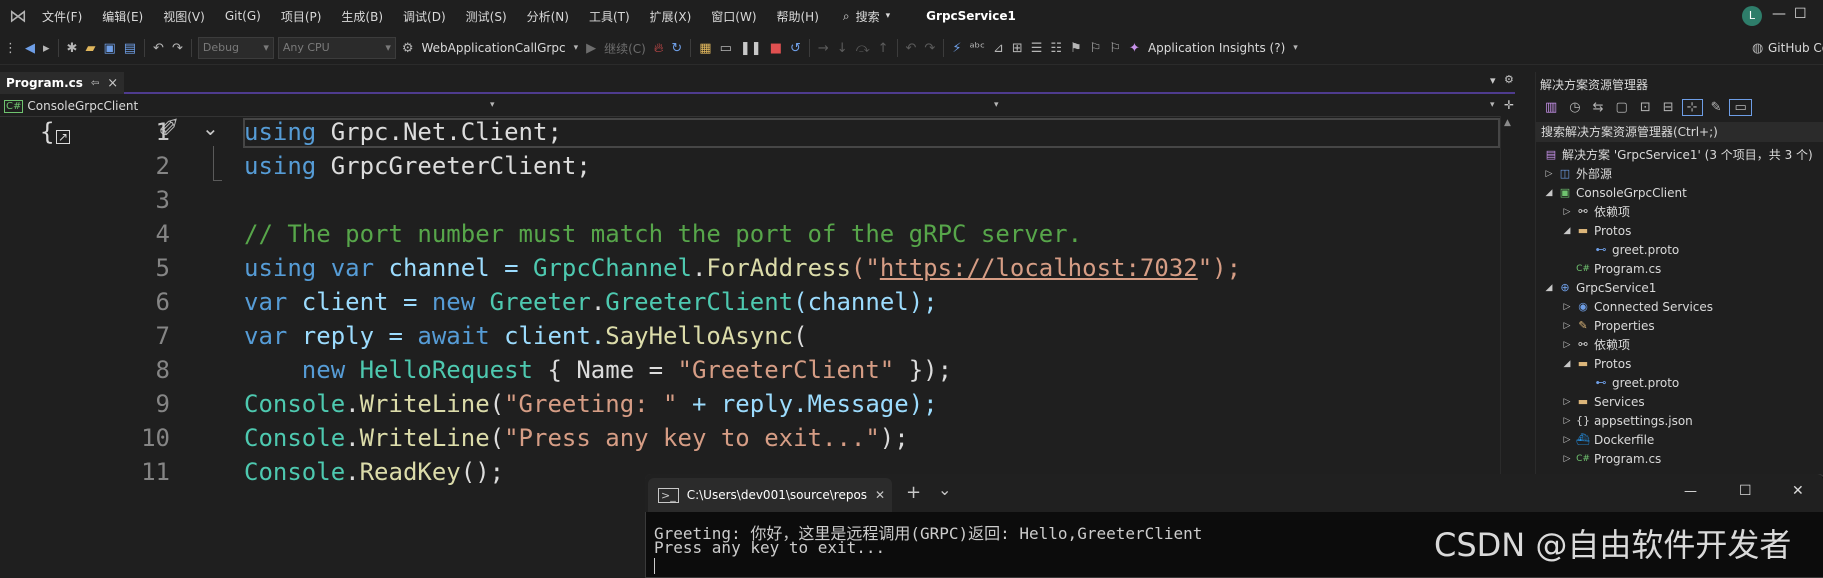 The width and height of the screenshot is (1823, 578). Describe the element at coordinates (62, 83) in the screenshot. I see `tab-program-cs: Program.cs ⇦ ×` at that location.